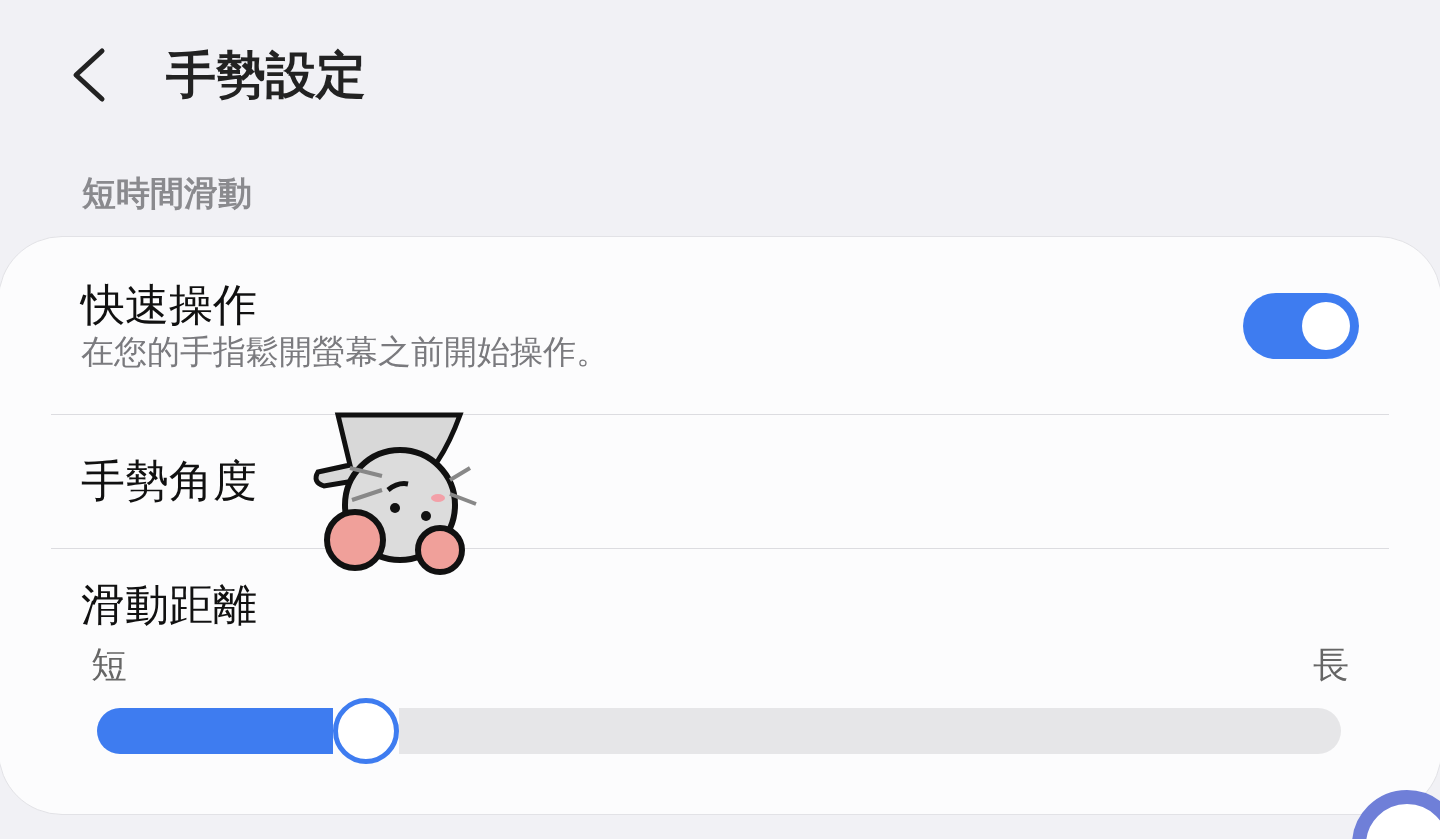 Image resolution: width=1440 pixels, height=839 pixels. I want to click on slider-min-label: 短, so click(109, 664).